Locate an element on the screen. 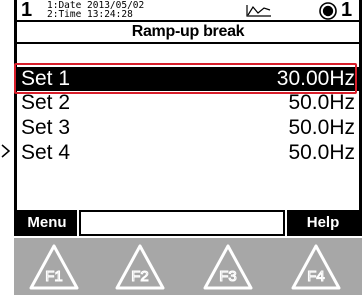 This screenshot has width=362, height=295. softkey-bar: Menu Help is located at coordinates (188, 221).